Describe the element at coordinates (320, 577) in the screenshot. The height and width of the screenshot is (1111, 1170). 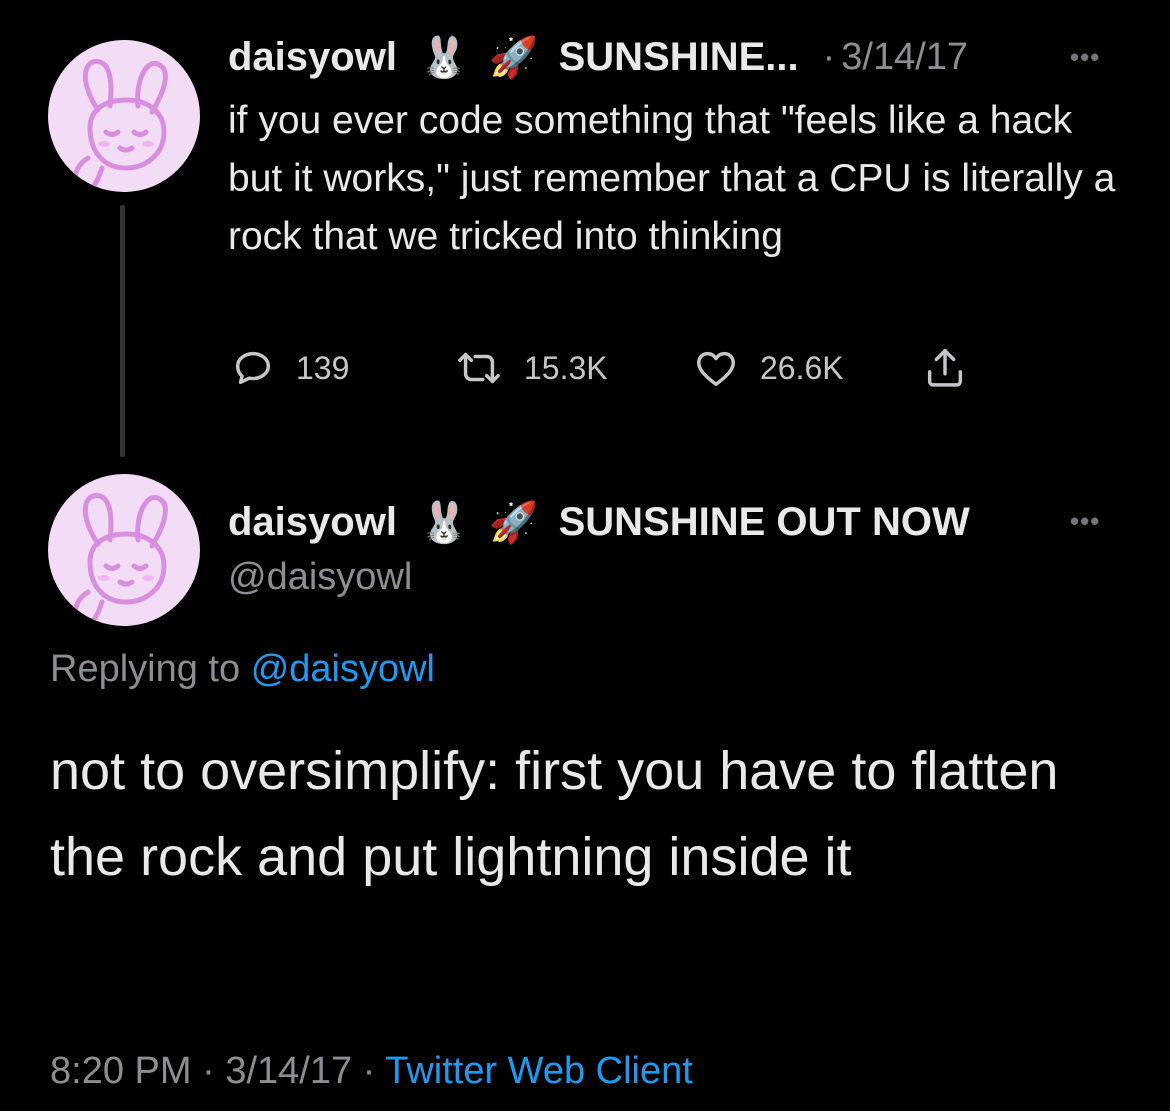
I see `user-handle: @daisyowl` at that location.